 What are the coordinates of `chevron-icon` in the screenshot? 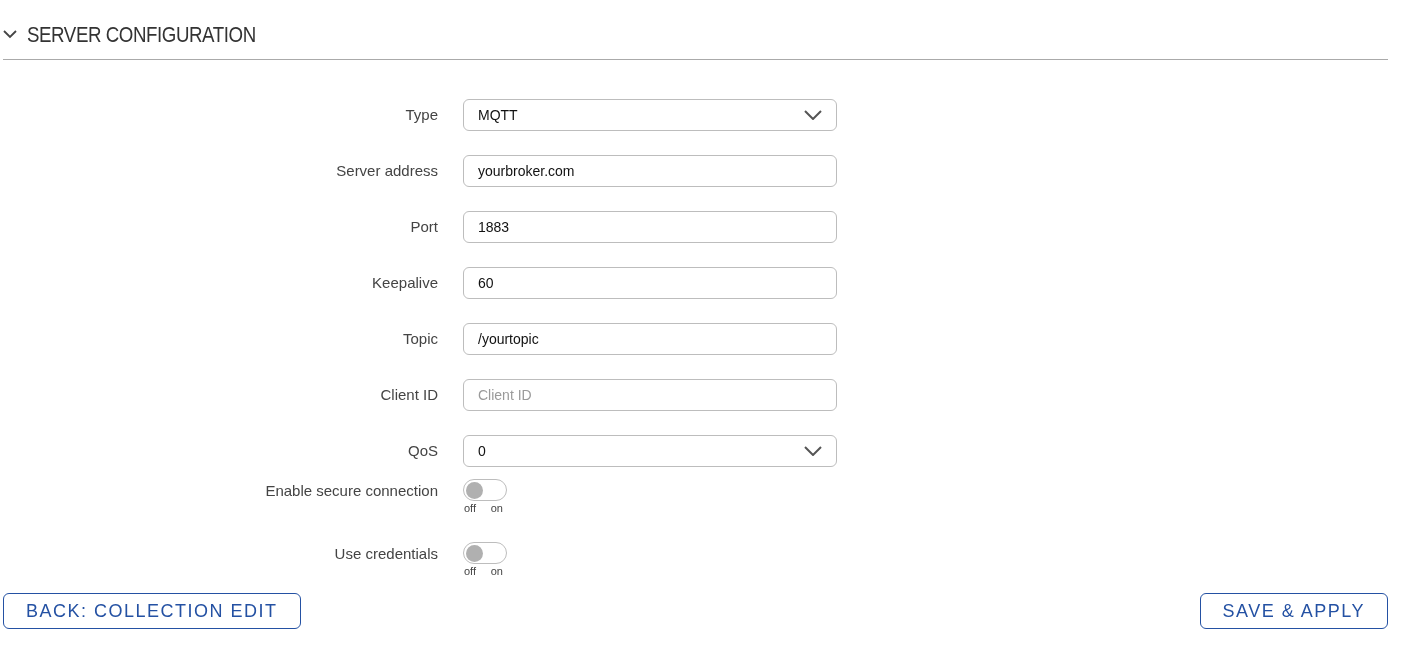 It's located at (10, 34).